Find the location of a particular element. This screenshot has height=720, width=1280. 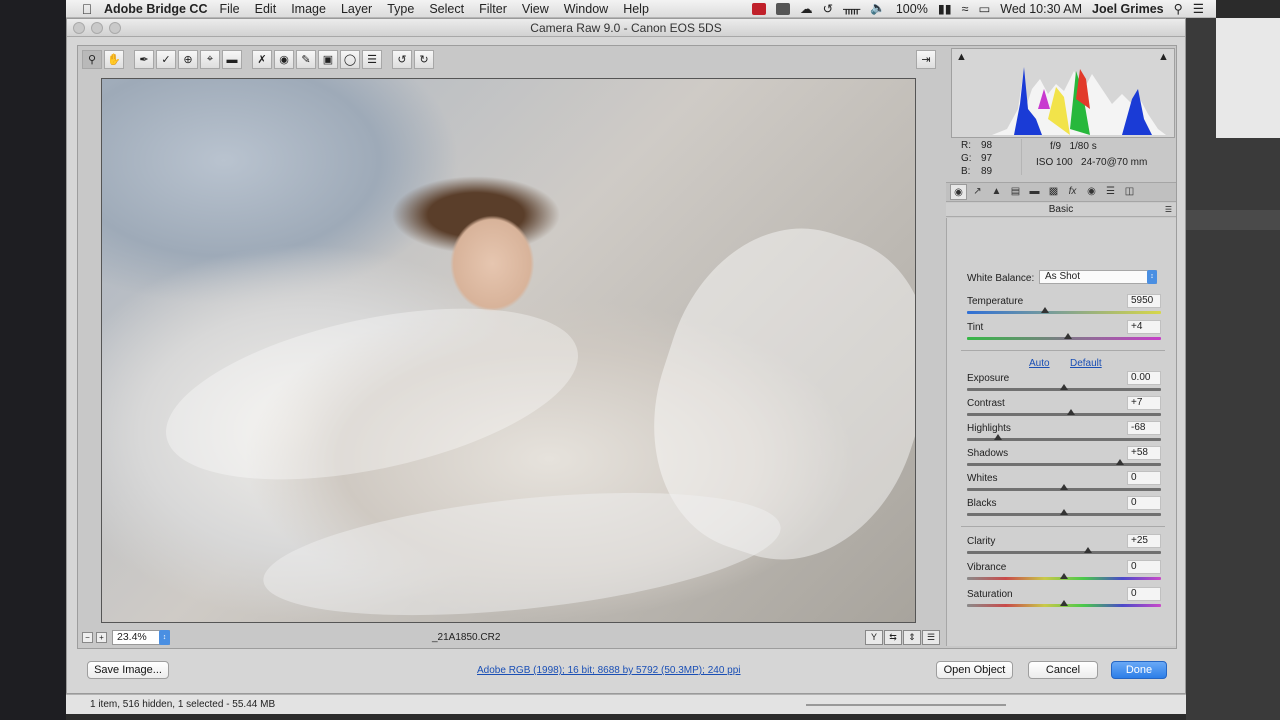

done-button: Done is located at coordinates (1139, 670).